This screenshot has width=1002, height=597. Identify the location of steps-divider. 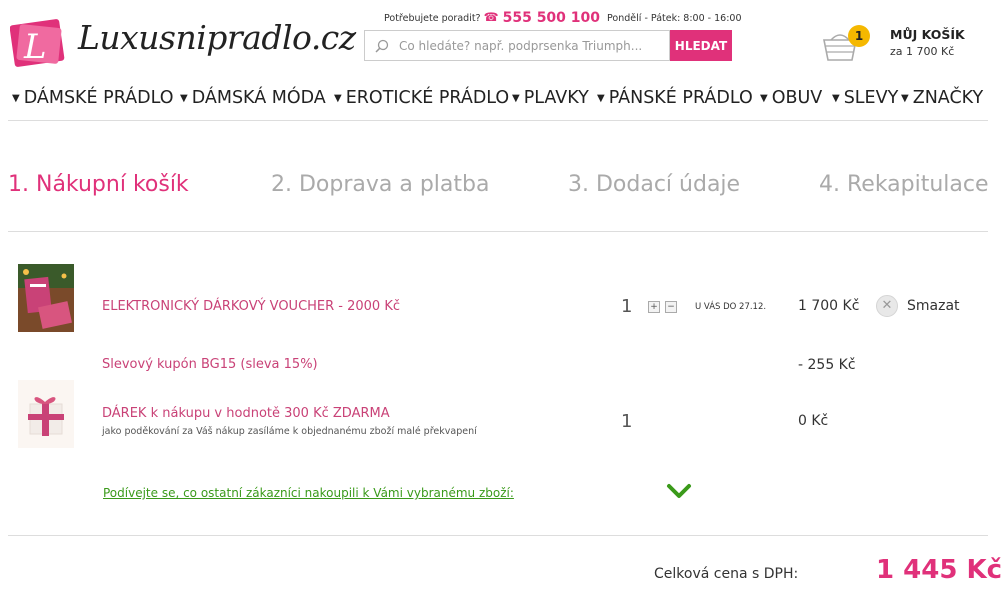
(498, 231).